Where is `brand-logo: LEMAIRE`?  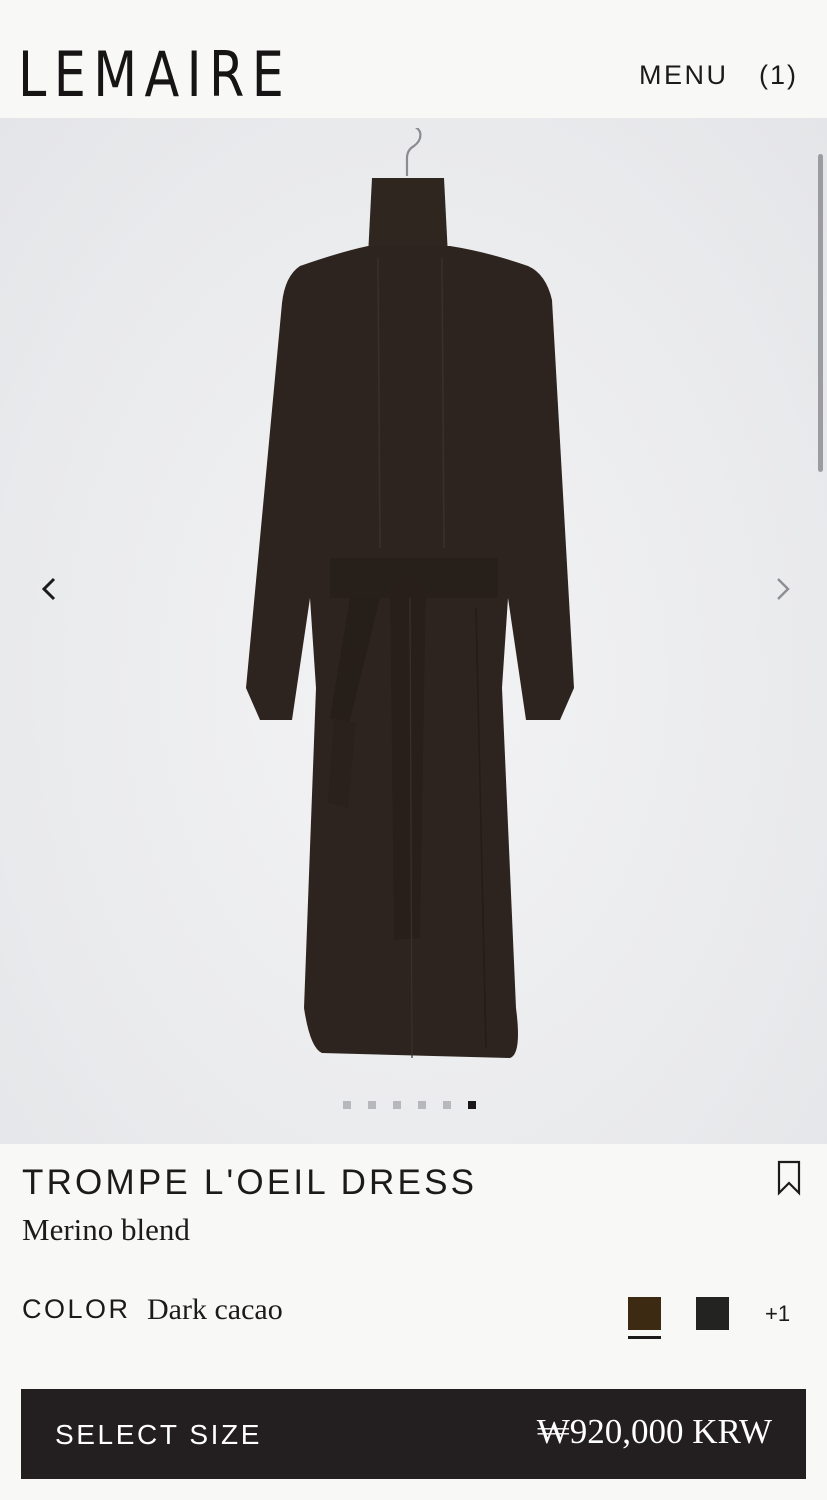 brand-logo: LEMAIRE is located at coordinates (154, 75).